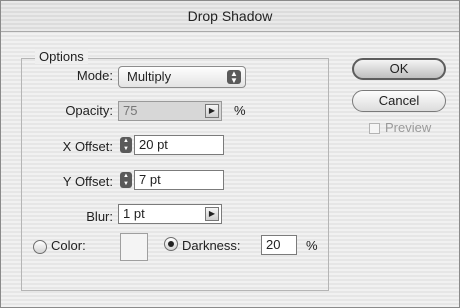 Image resolution: width=460 pixels, height=308 pixels. Describe the element at coordinates (149, 76) in the screenshot. I see `mode-value: Multiply` at that location.